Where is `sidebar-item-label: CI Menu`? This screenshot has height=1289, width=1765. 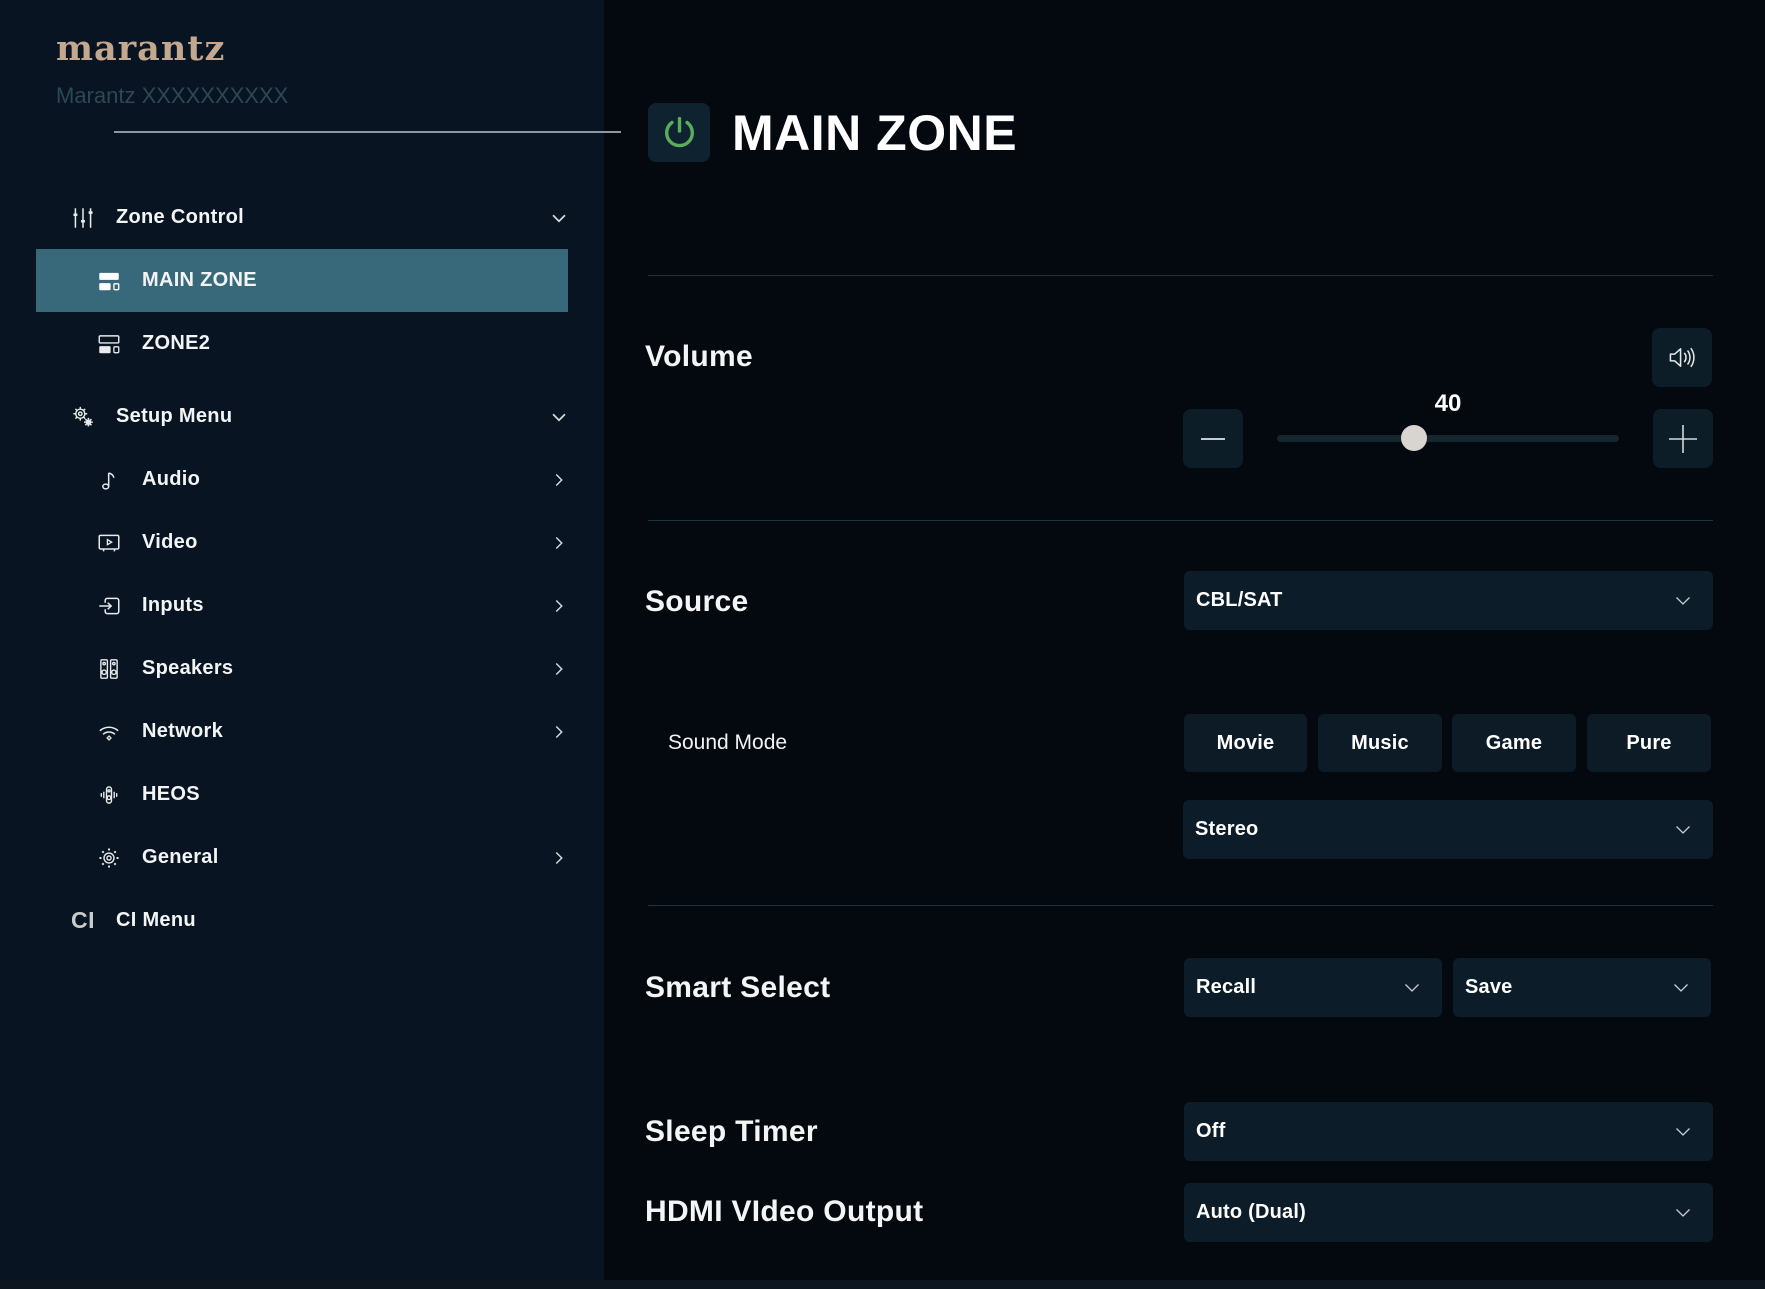
sidebar-item-label: CI Menu is located at coordinates (156, 920).